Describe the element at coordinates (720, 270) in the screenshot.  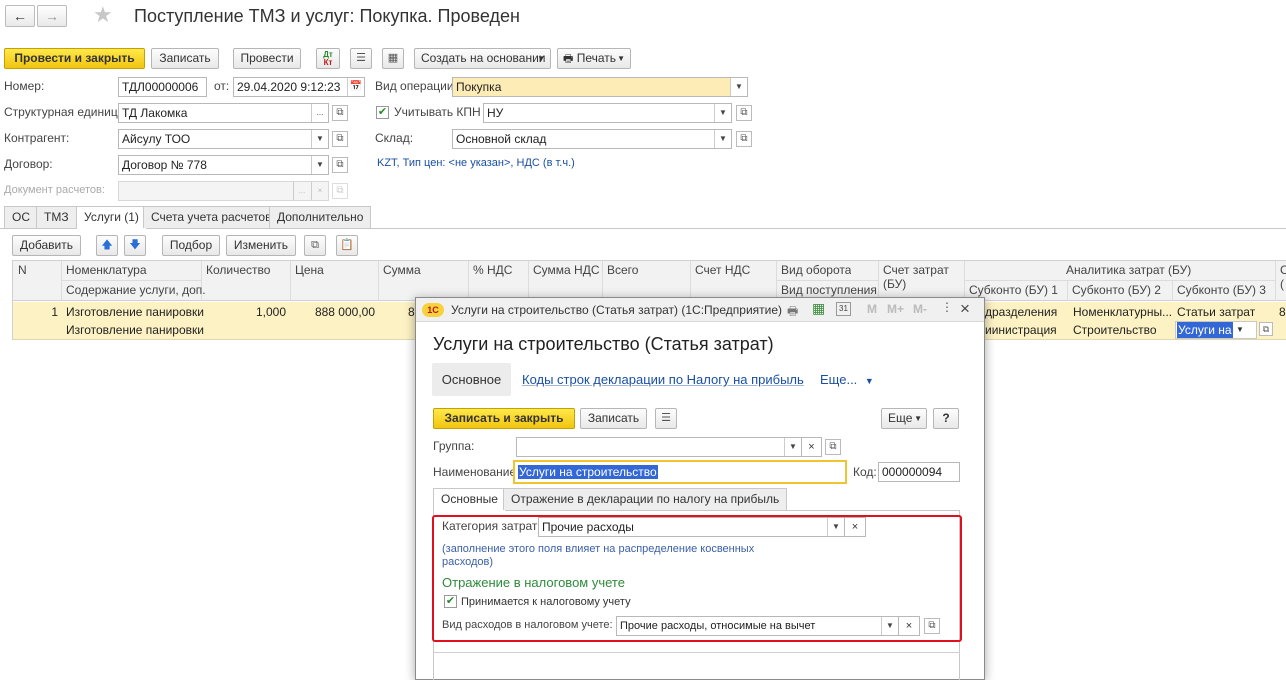
I see `col-header-vat-account: Счет НДС` at that location.